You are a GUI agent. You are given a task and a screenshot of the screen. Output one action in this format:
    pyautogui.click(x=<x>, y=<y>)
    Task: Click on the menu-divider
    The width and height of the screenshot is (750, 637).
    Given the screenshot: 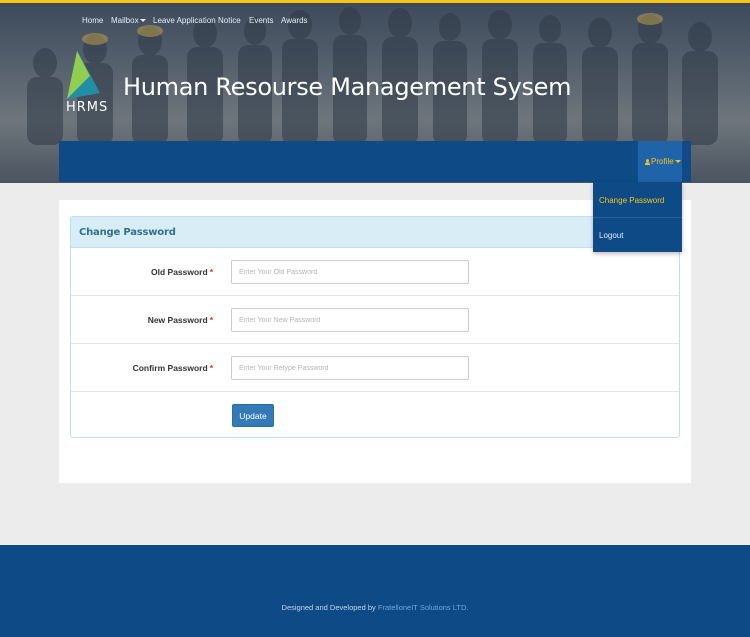 What is the action you would take?
    pyautogui.click(x=637, y=217)
    